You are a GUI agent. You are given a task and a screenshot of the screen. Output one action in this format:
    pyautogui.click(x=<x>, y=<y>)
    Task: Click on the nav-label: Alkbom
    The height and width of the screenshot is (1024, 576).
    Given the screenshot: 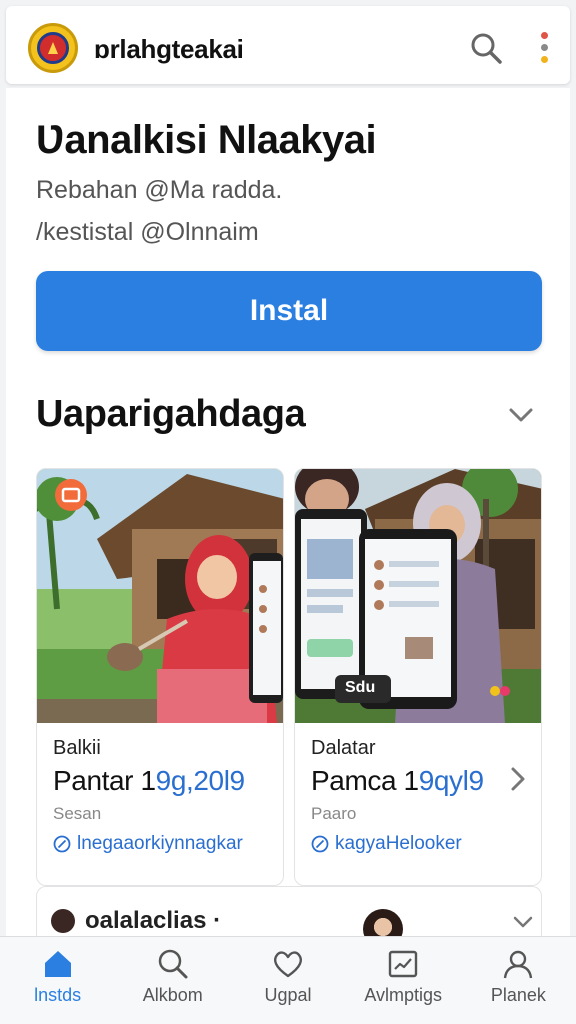 What is the action you would take?
    pyautogui.click(x=172, y=995)
    